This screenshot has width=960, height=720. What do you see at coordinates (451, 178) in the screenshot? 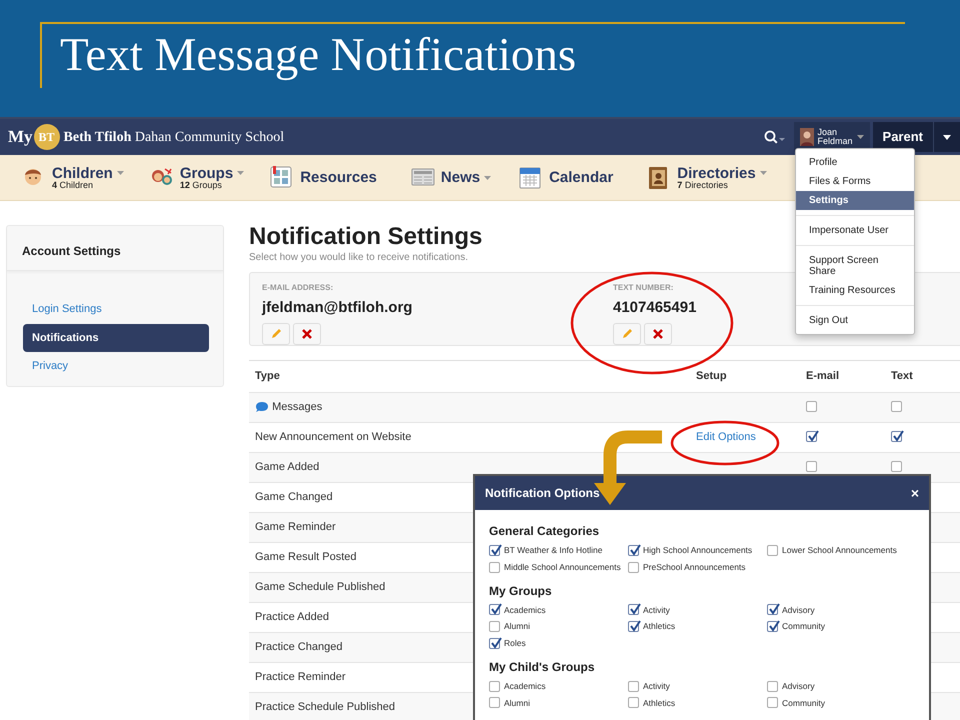
I see `nav-tab: News` at bounding box center [451, 178].